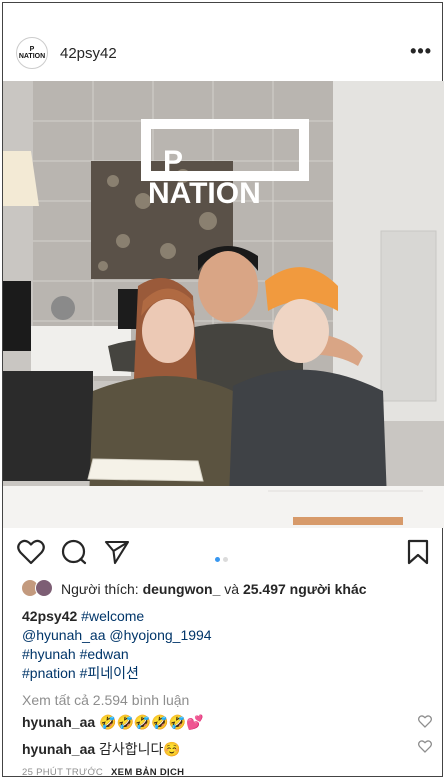  I want to click on comment-text: 🤣🤣🤣🤣🤣💕, so click(151, 722).